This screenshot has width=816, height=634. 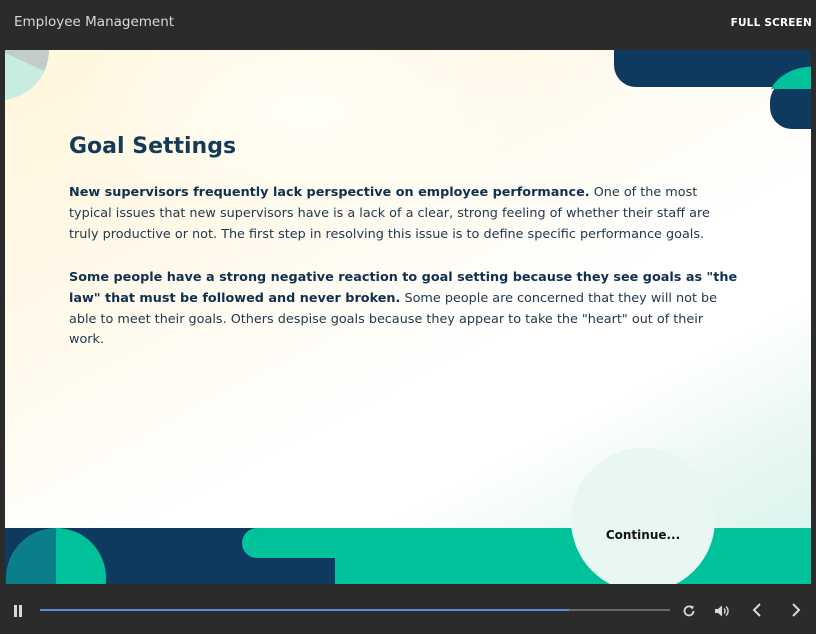 What do you see at coordinates (27, 75) in the screenshot?
I see `top-left-pie-decoration` at bounding box center [27, 75].